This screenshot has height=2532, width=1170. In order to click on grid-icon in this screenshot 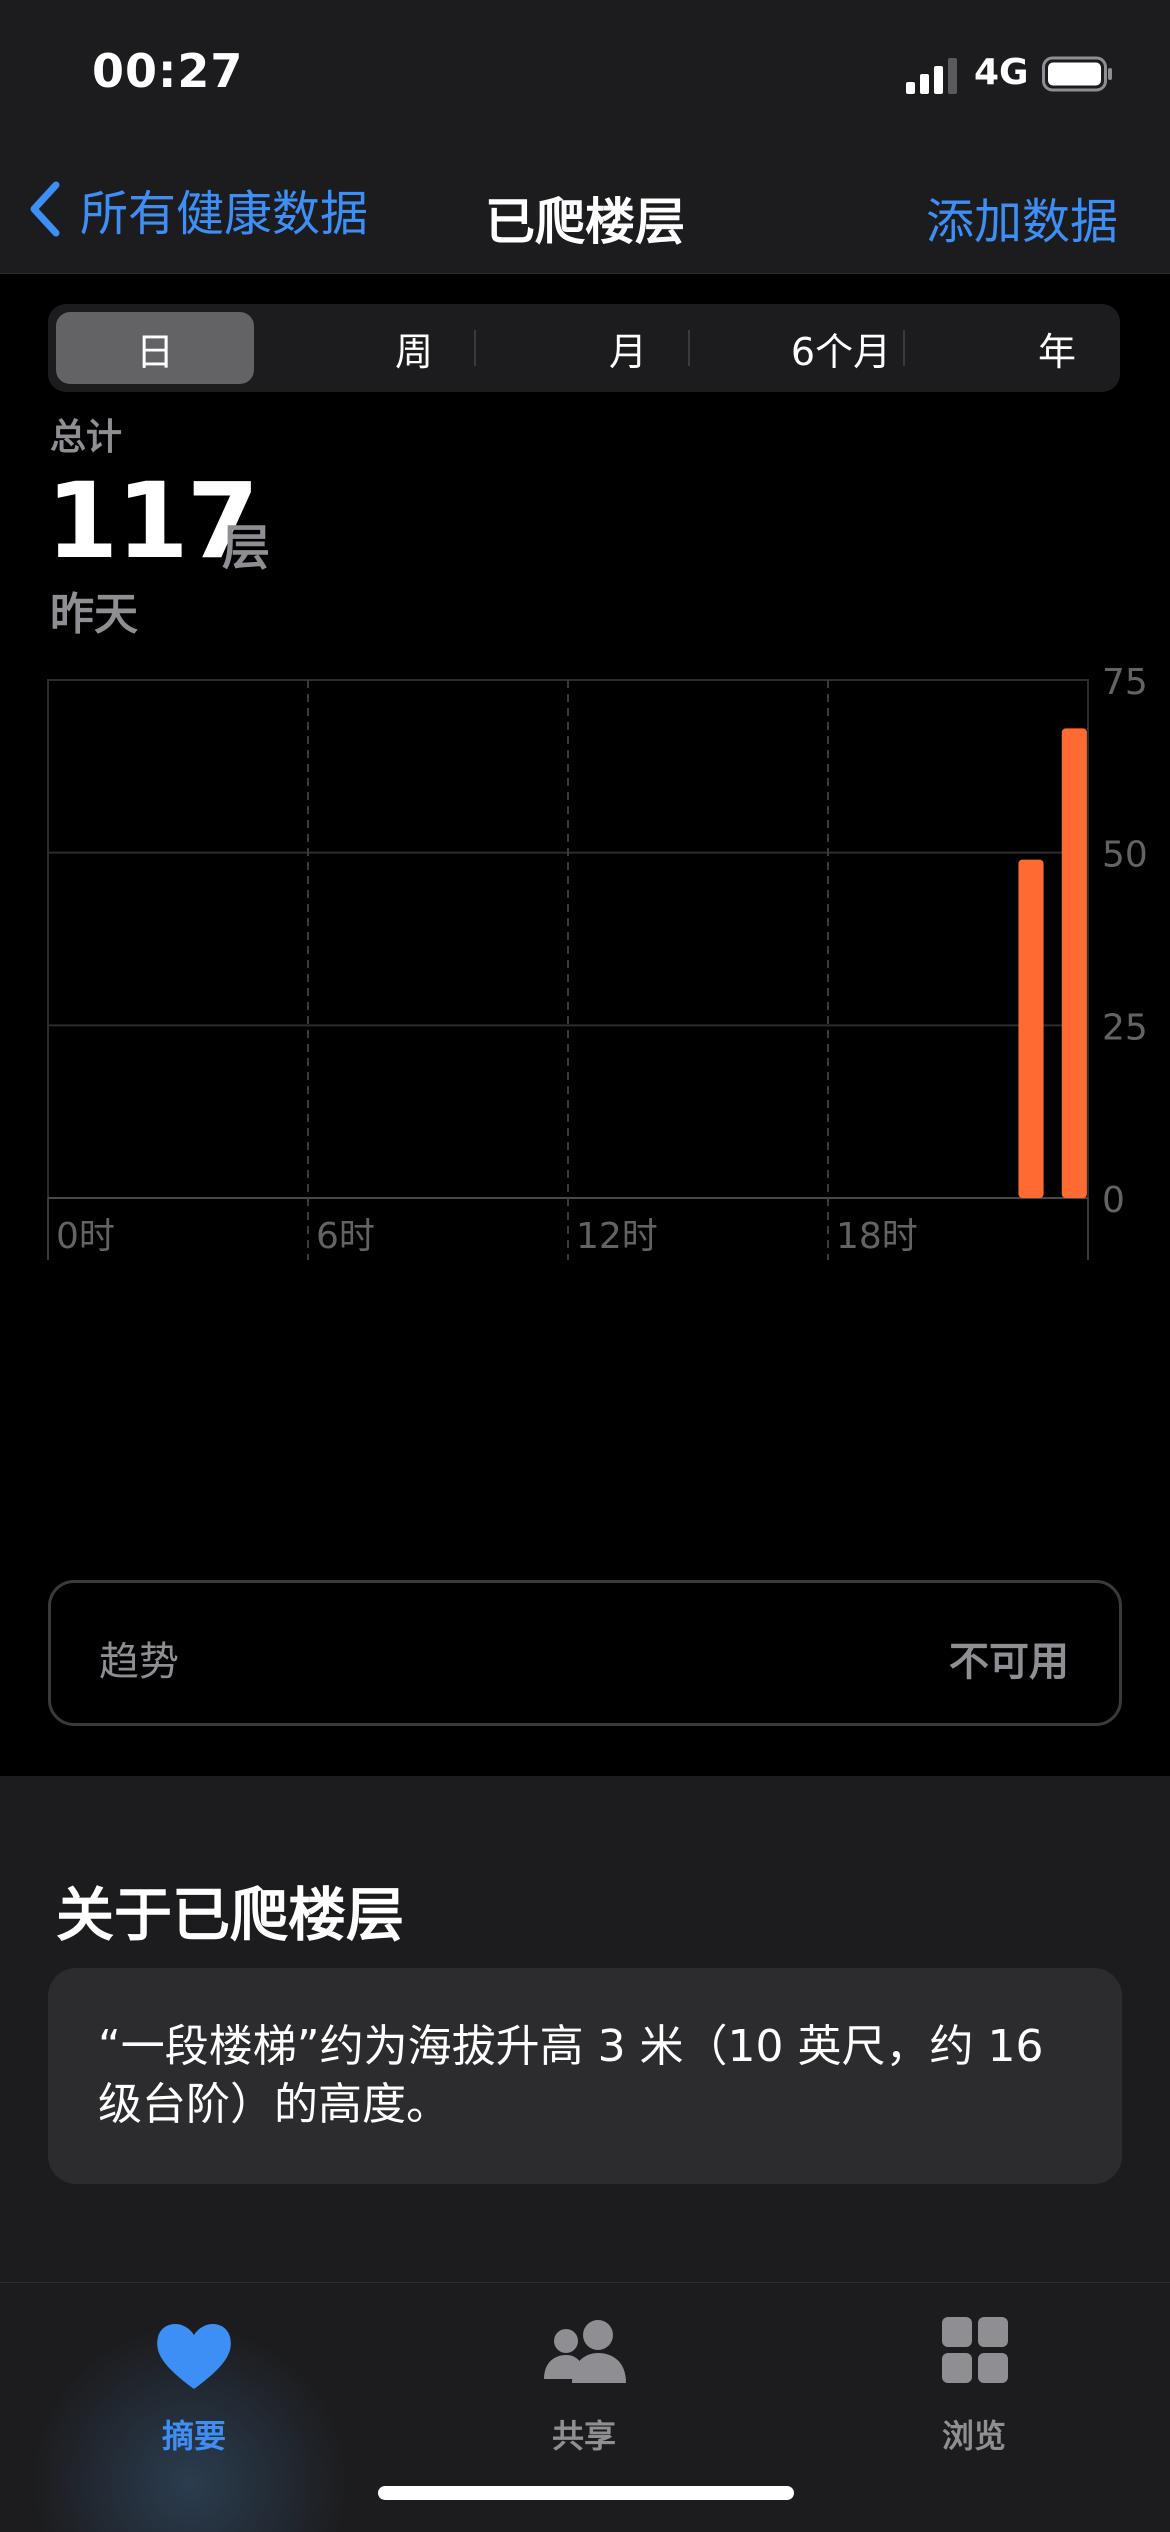, I will do `click(975, 2350)`.